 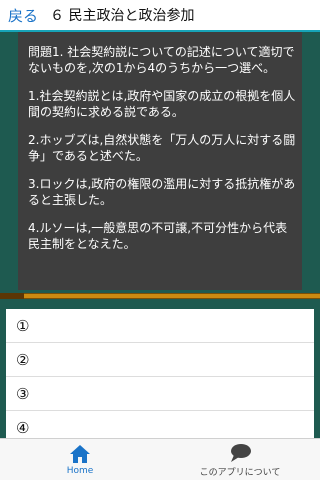 What do you see at coordinates (160, 394) in the screenshot?
I see `answer-button-3: ③` at bounding box center [160, 394].